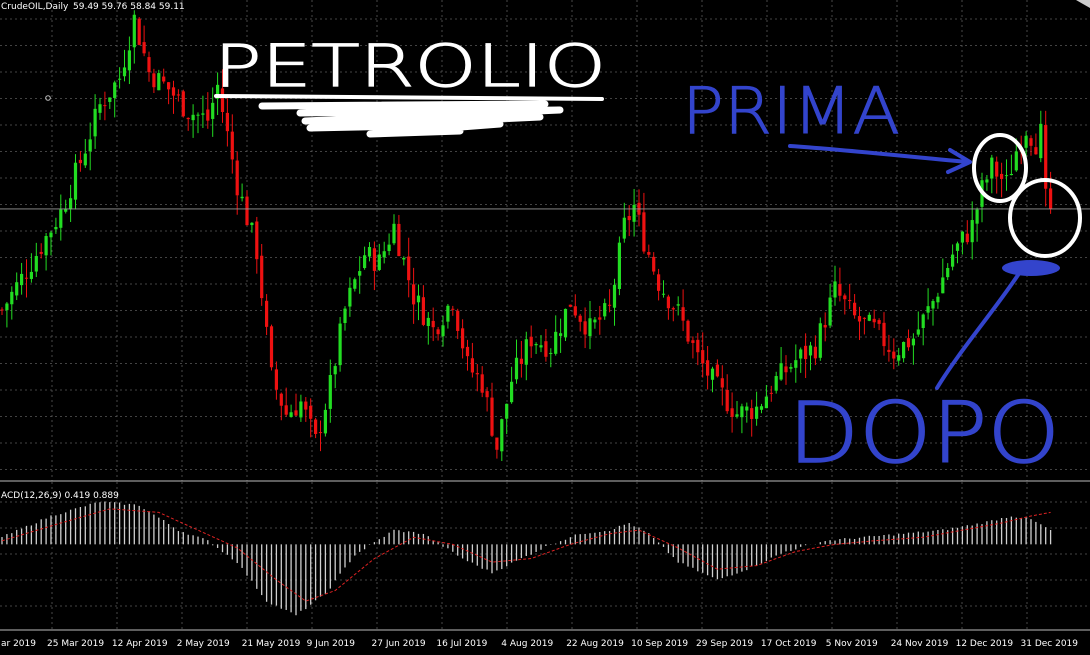  What do you see at coordinates (985, 644) in the screenshot?
I see `time-axis-label: 12 Dec 2019` at bounding box center [985, 644].